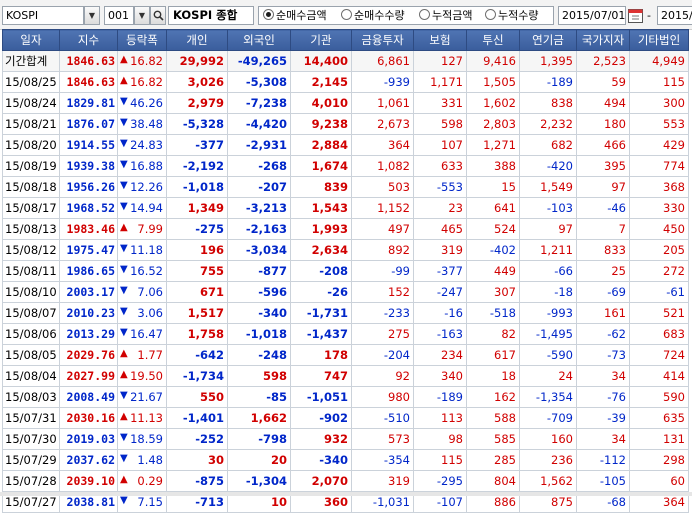 This screenshot has width=692, height=513. I want to click on value-cell: 272, so click(659, 271).